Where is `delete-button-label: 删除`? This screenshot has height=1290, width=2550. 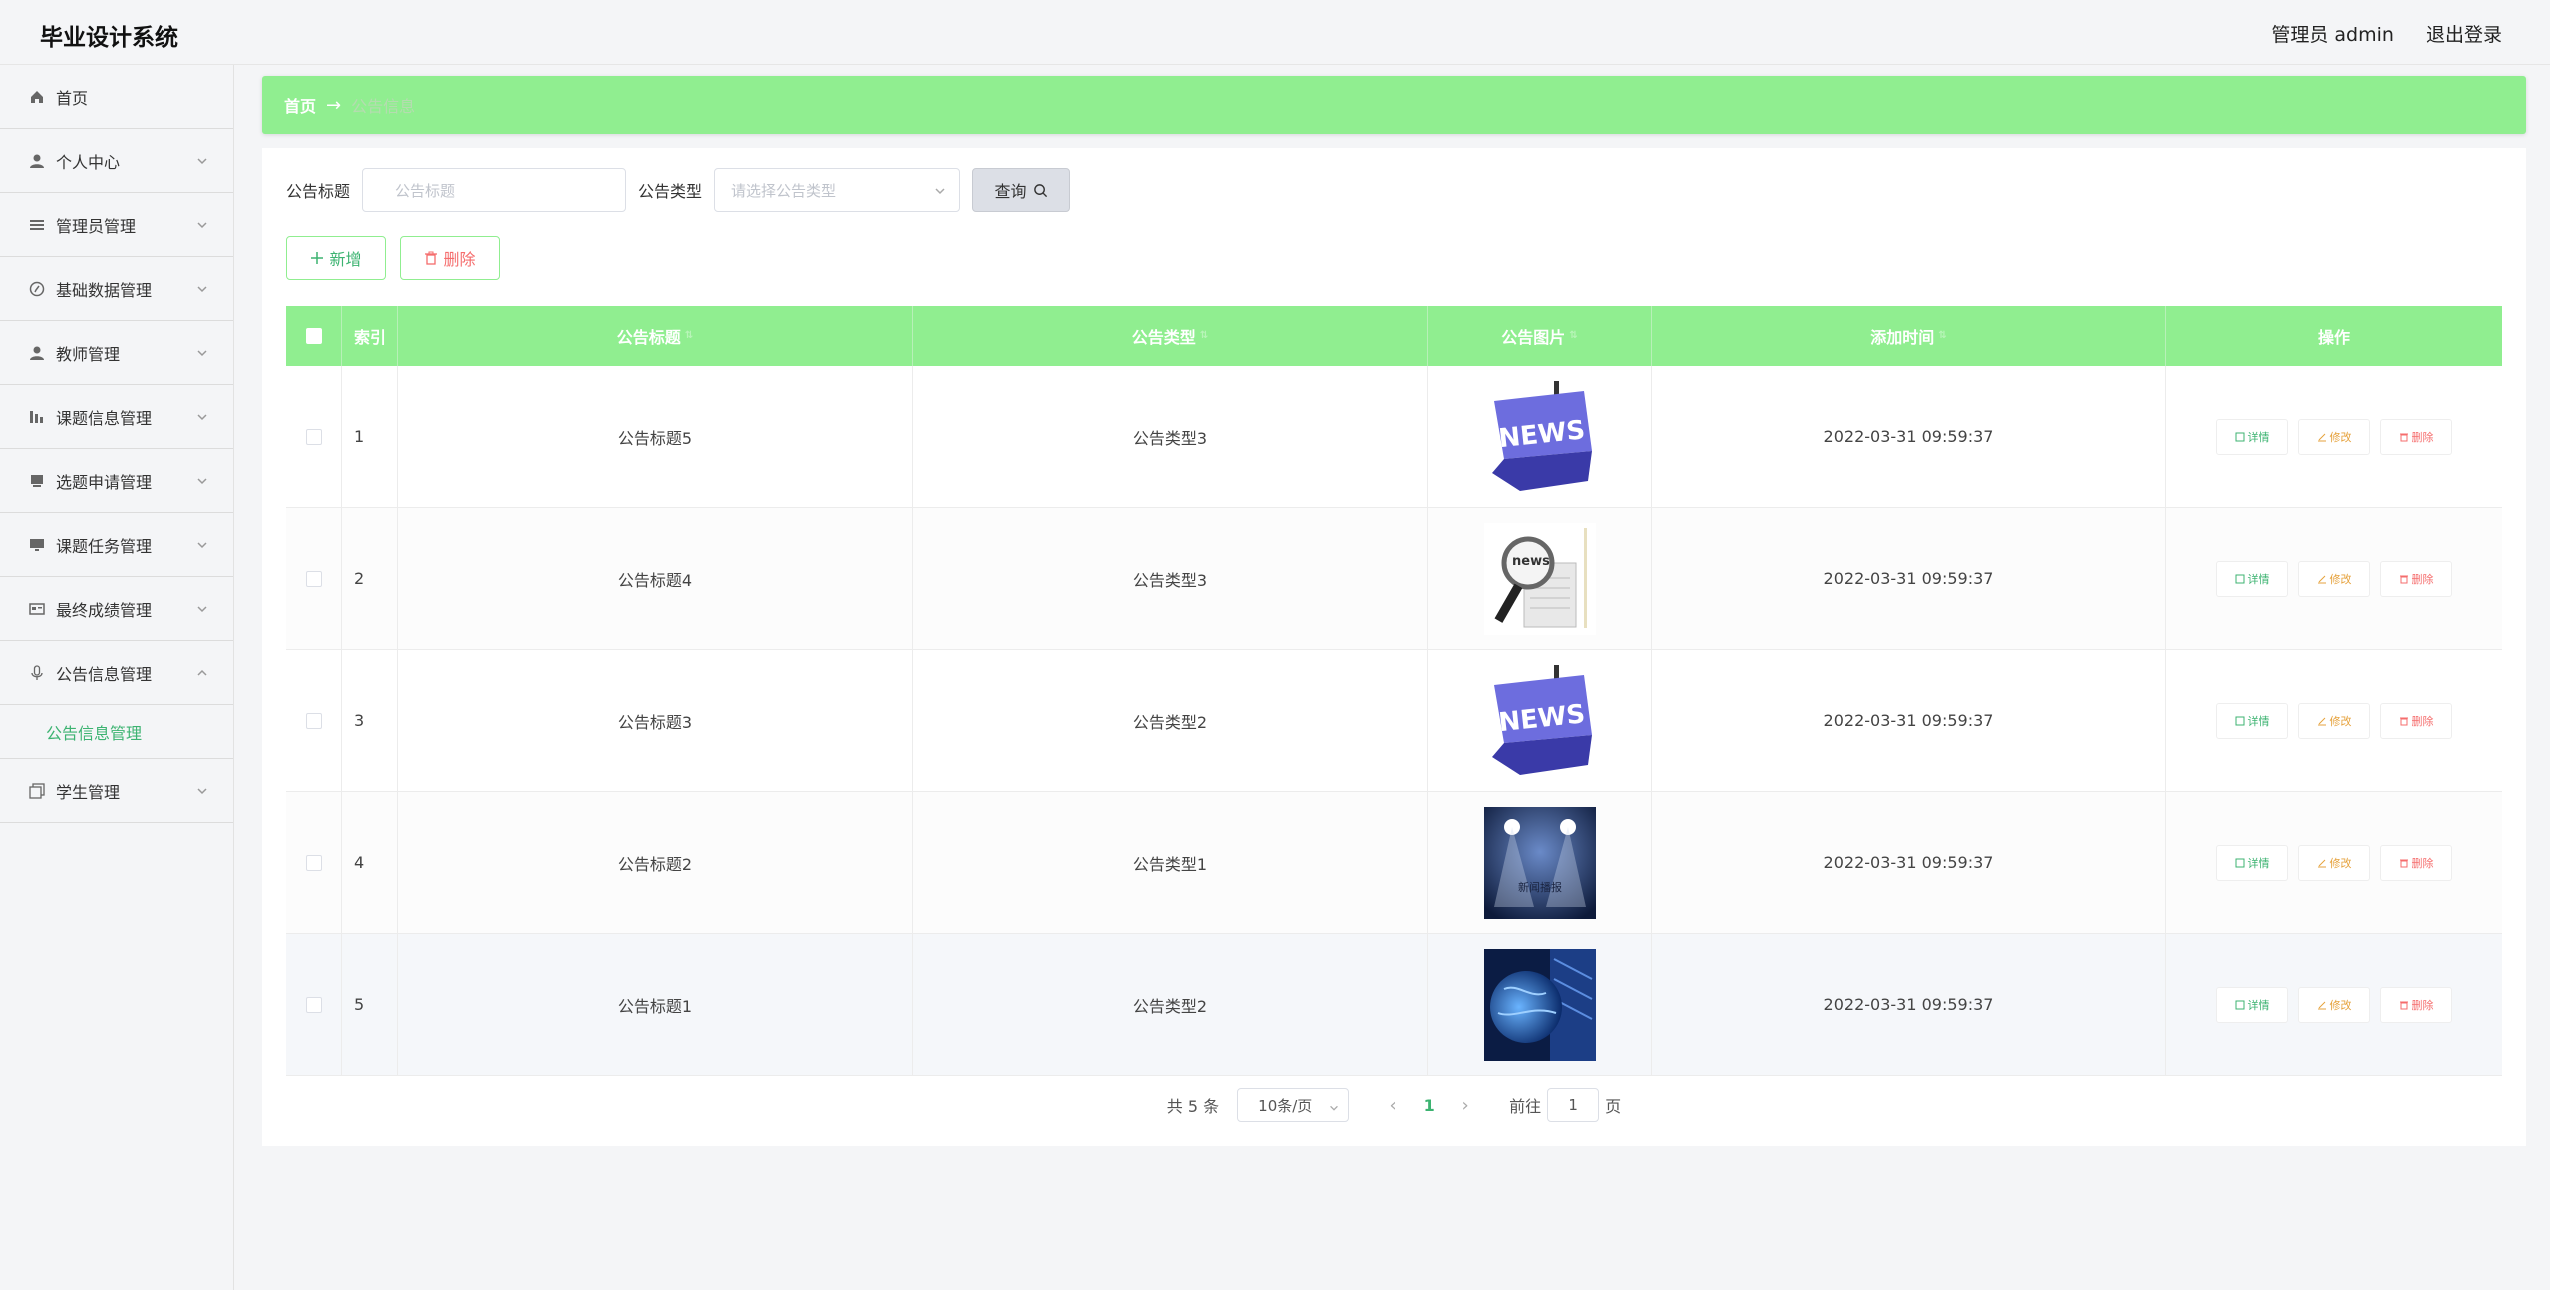
delete-button-label: 删除 is located at coordinates (2422, 863).